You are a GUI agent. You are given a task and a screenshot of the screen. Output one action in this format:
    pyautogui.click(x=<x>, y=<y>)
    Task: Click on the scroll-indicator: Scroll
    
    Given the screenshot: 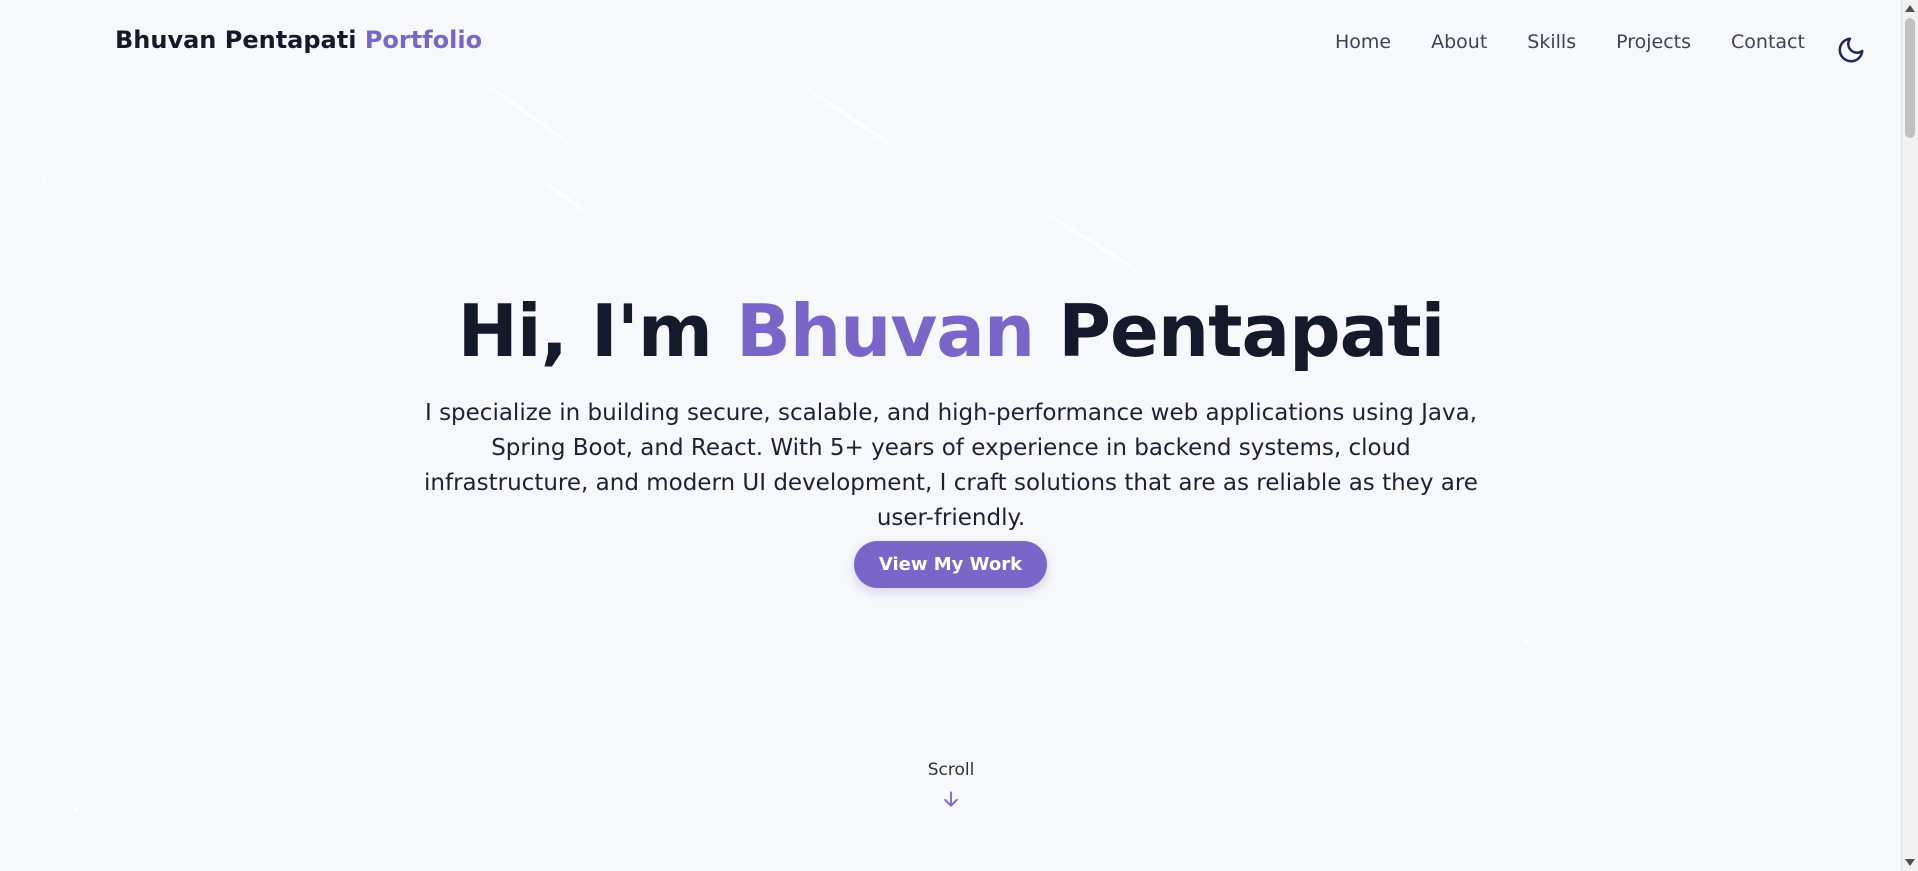 What is the action you would take?
    pyautogui.click(x=951, y=787)
    